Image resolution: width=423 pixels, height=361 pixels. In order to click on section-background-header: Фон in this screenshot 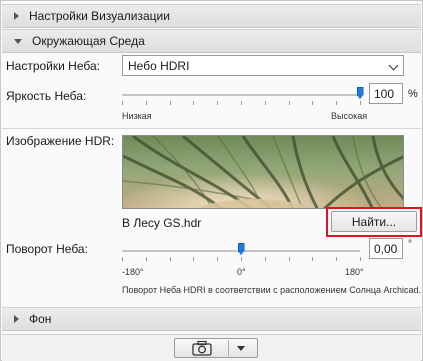, I will do `click(211, 319)`.